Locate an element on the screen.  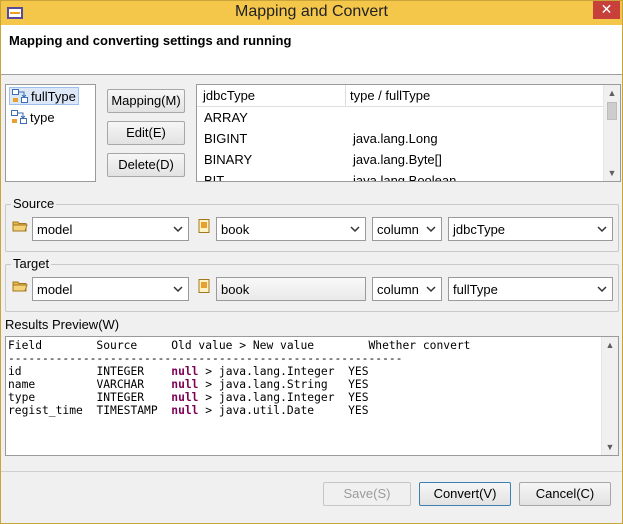
cell-jdbctype: BIGINT is located at coordinates (226, 138).